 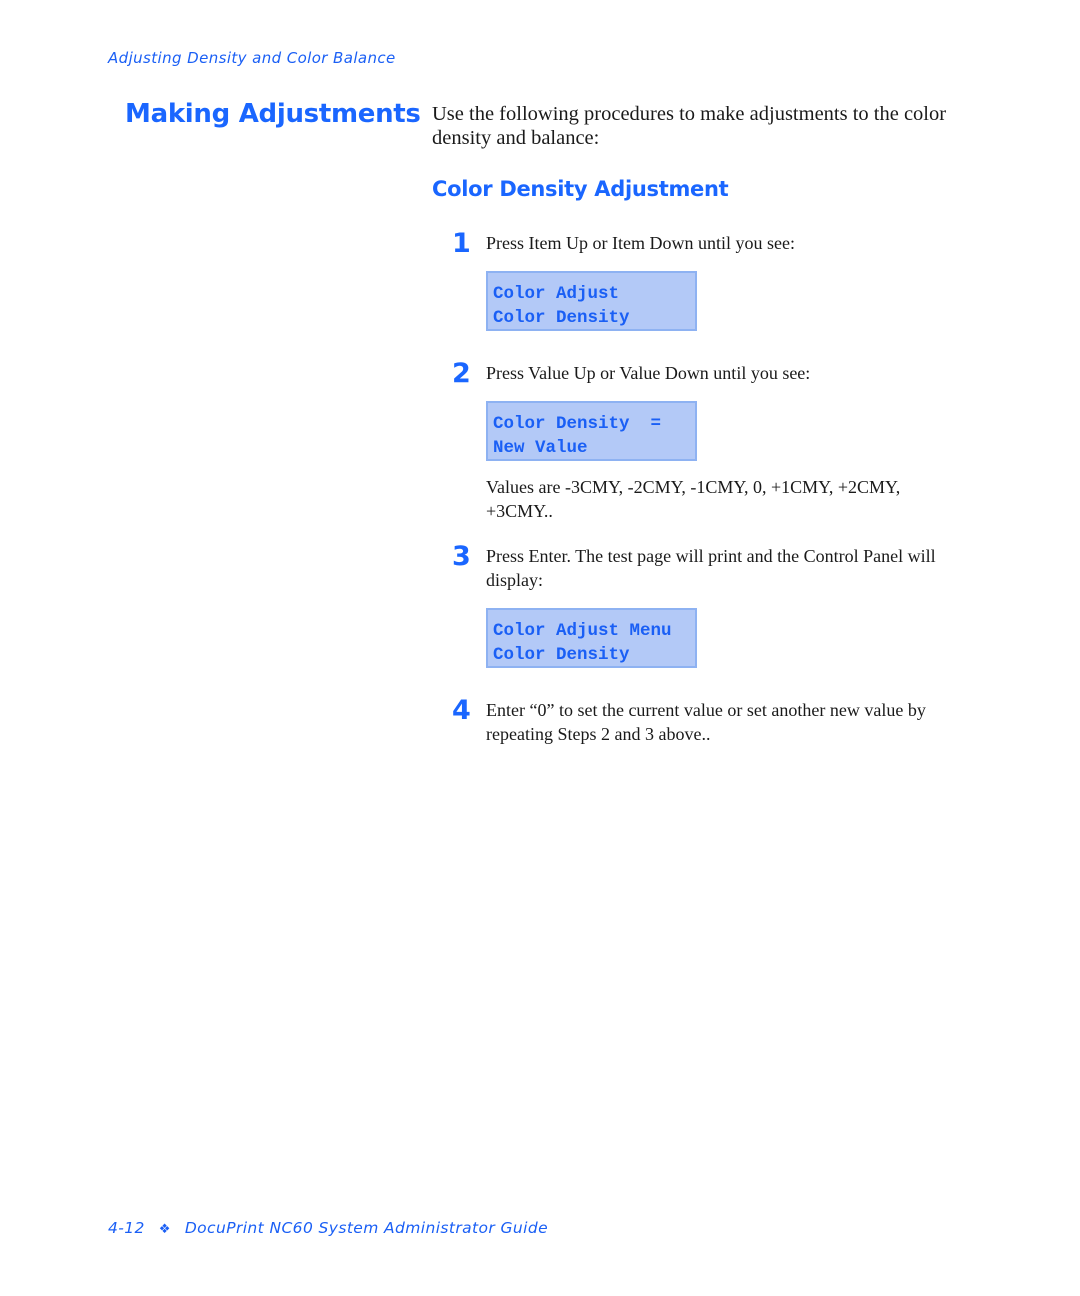 What do you see at coordinates (582, 631) in the screenshot?
I see `lcd-line-1: Color Adjust Menu` at bounding box center [582, 631].